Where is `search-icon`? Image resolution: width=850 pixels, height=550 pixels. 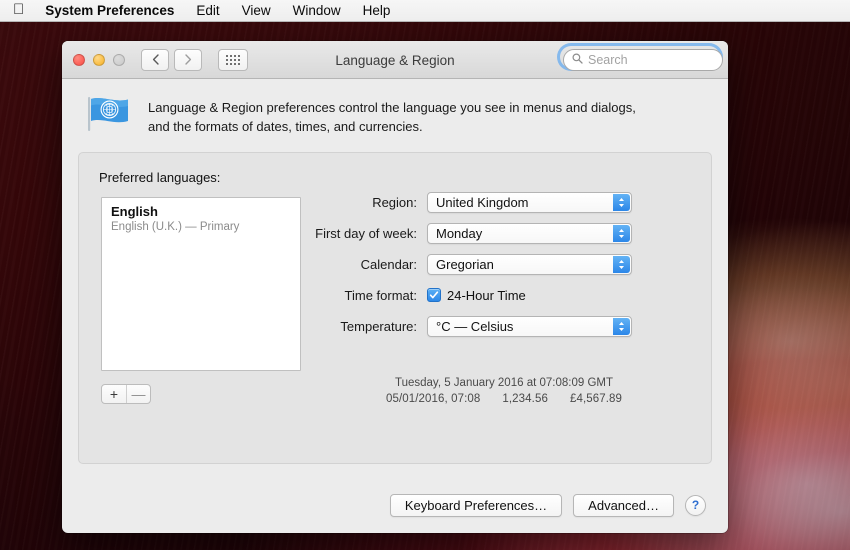 search-icon is located at coordinates (577, 60).